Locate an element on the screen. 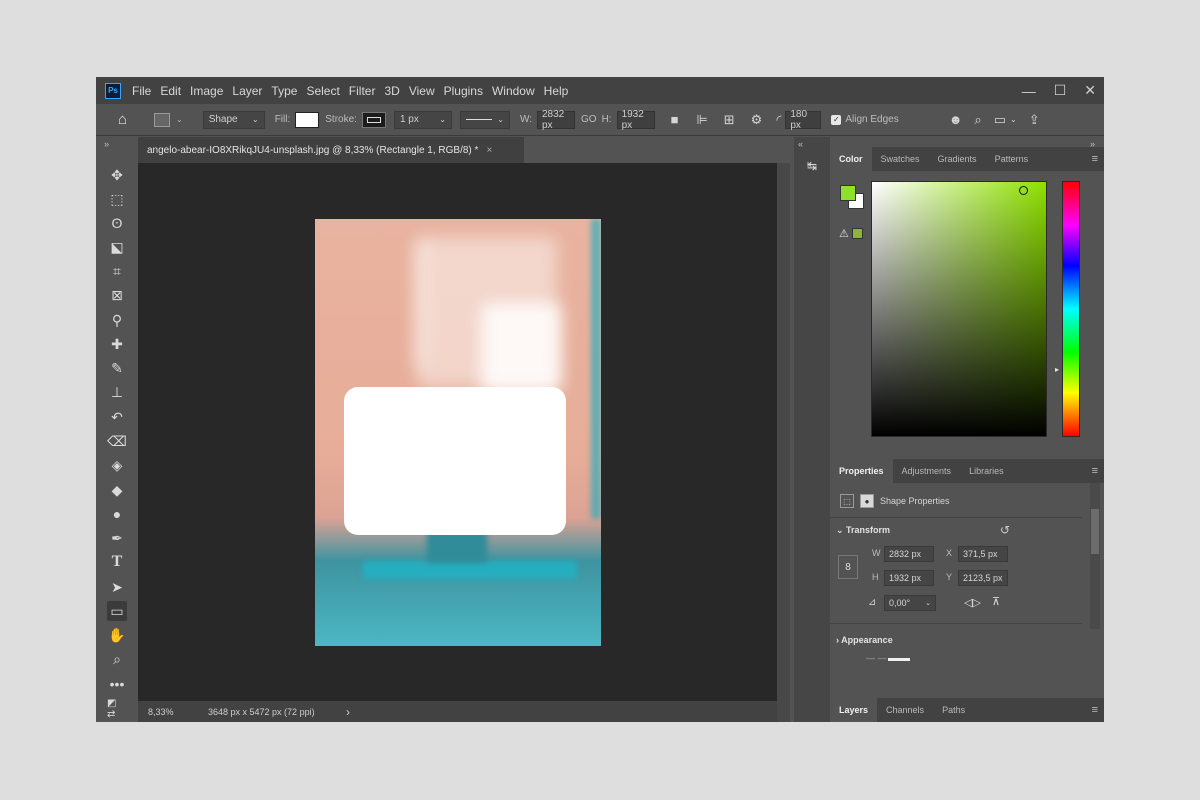 The height and width of the screenshot is (800, 1200). history-brush-tool-icon: ↶ is located at coordinates (117, 417).